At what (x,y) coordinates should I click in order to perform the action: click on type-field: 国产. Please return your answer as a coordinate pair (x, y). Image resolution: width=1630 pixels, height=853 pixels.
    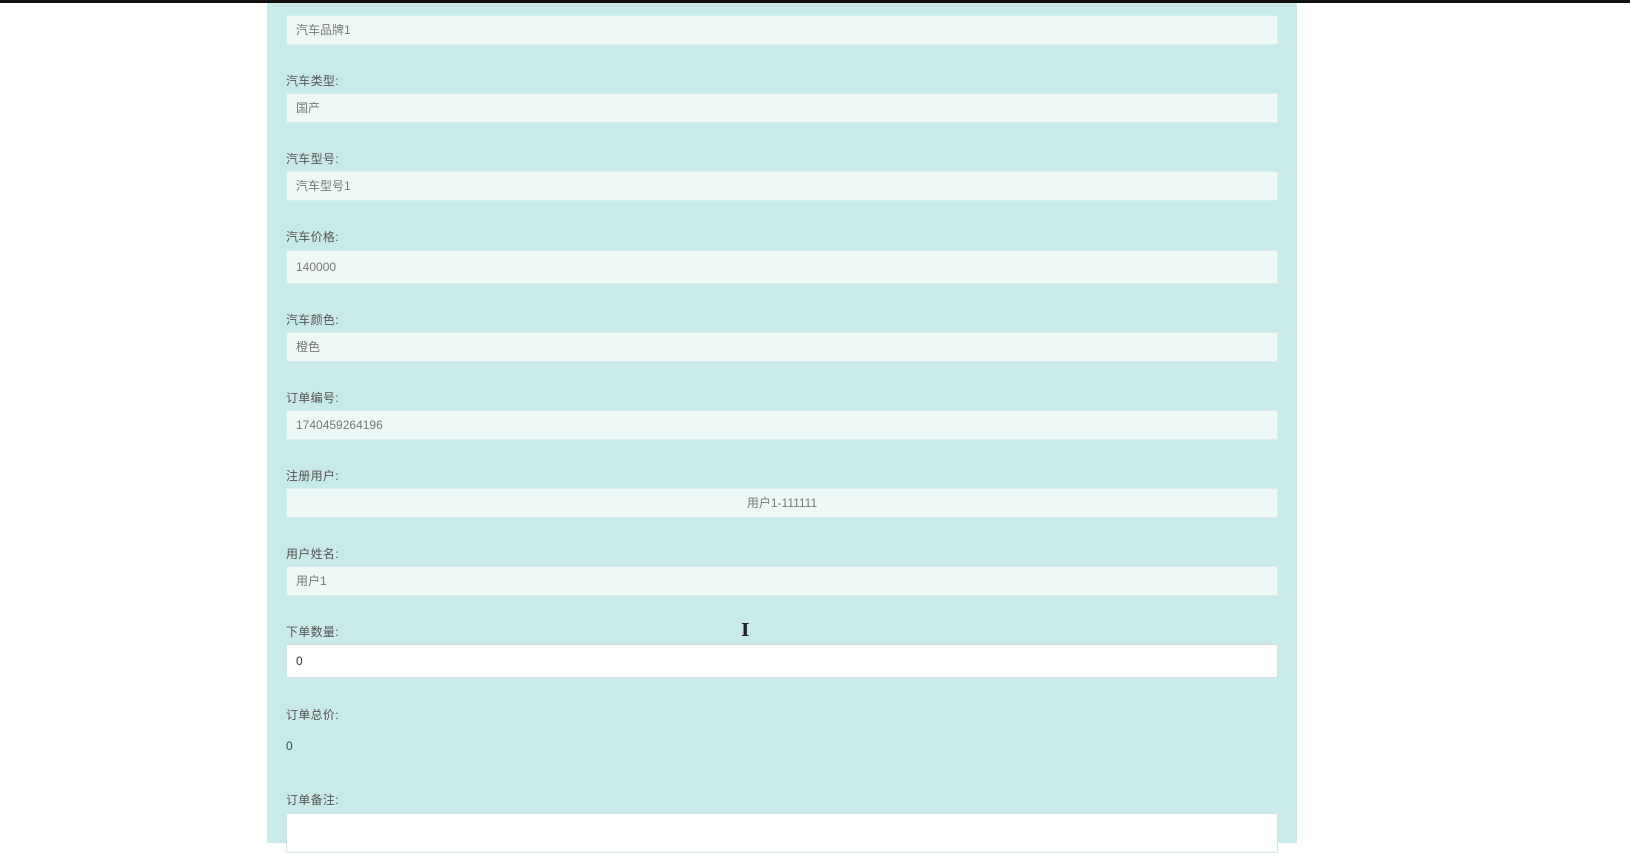
    Looking at the image, I should click on (782, 108).